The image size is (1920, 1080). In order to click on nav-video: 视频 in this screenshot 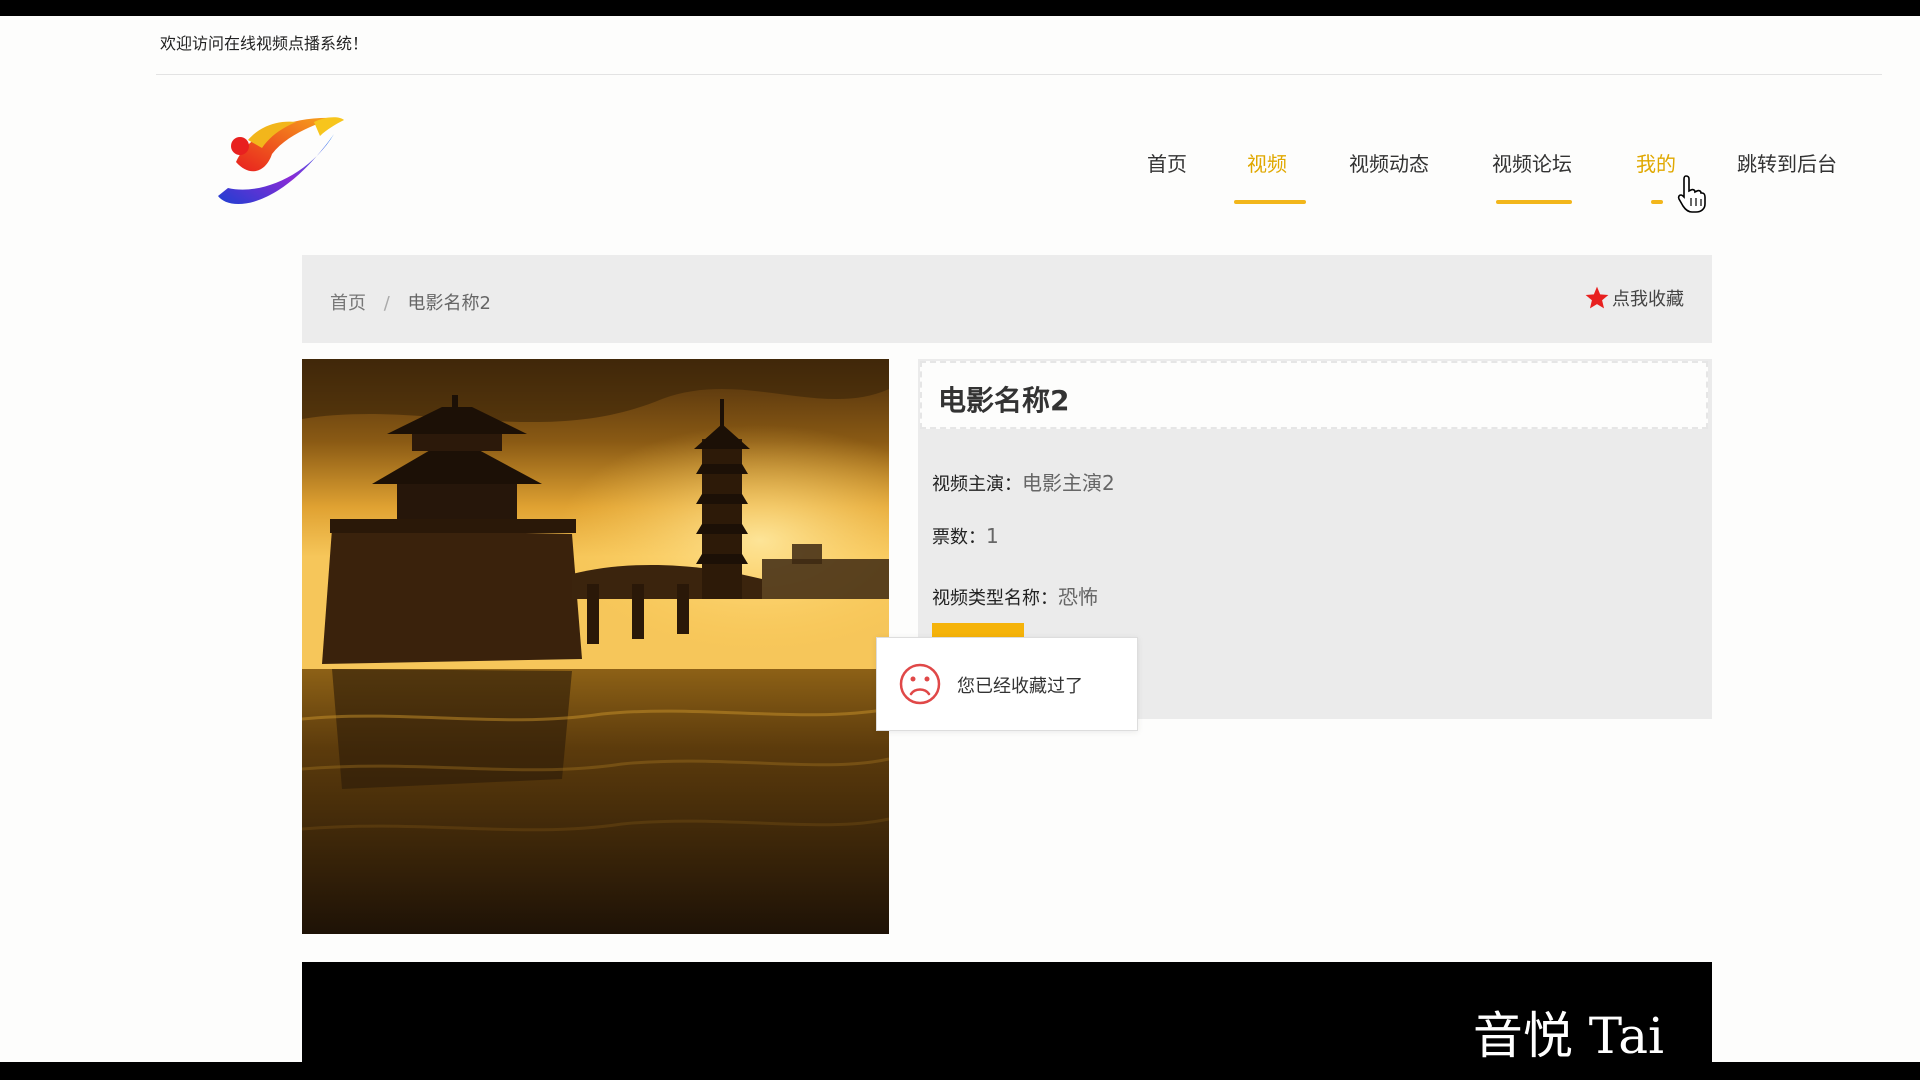, I will do `click(1267, 162)`.